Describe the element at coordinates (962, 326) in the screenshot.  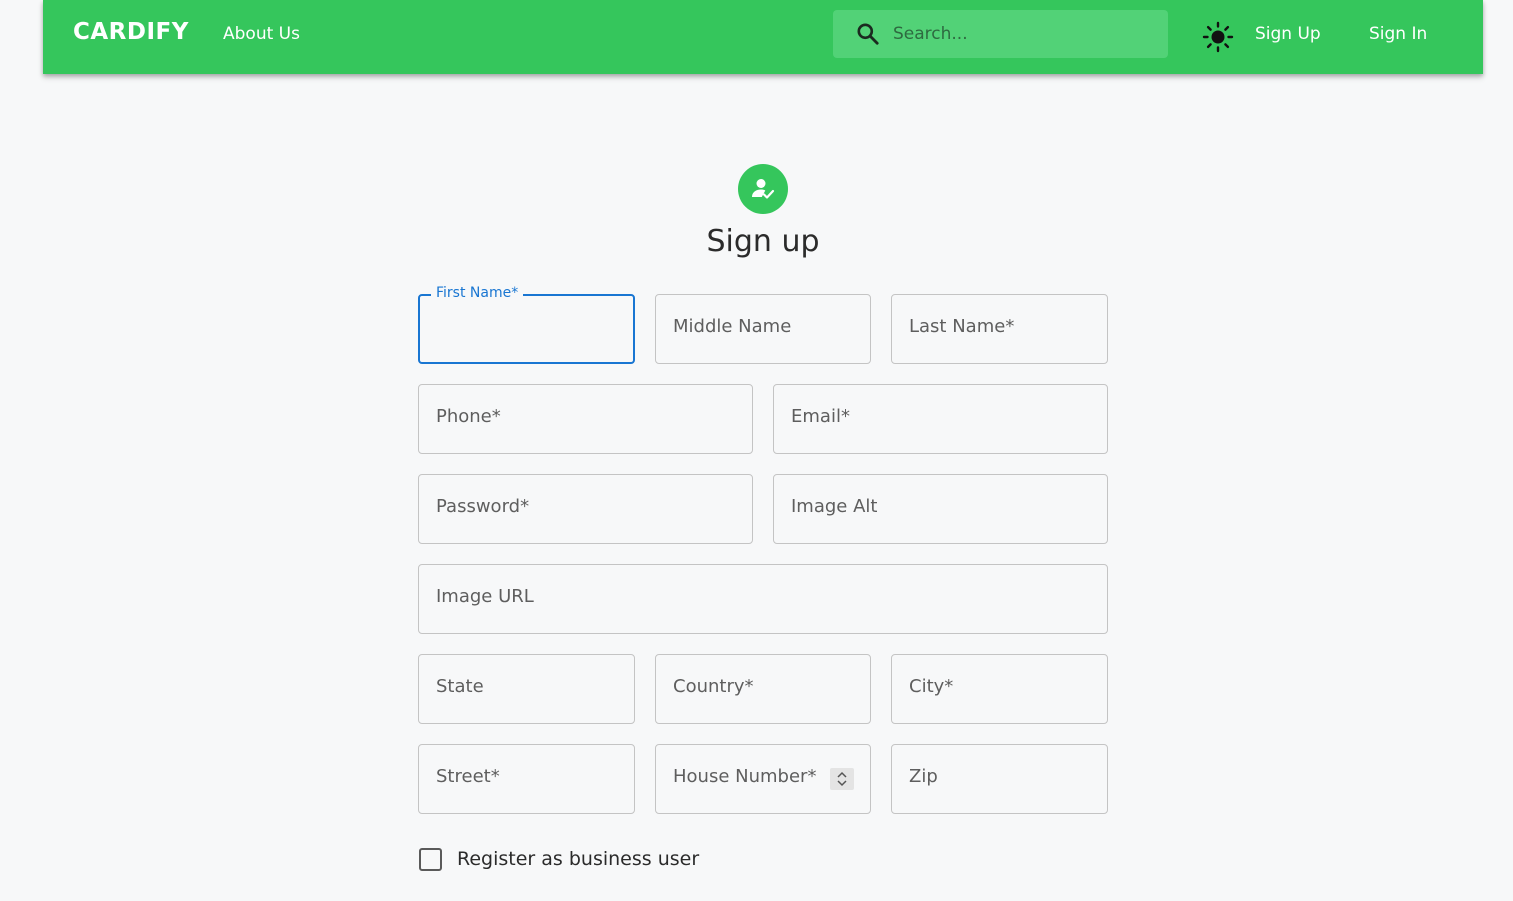
I see `last-name-label: Last Name*` at that location.